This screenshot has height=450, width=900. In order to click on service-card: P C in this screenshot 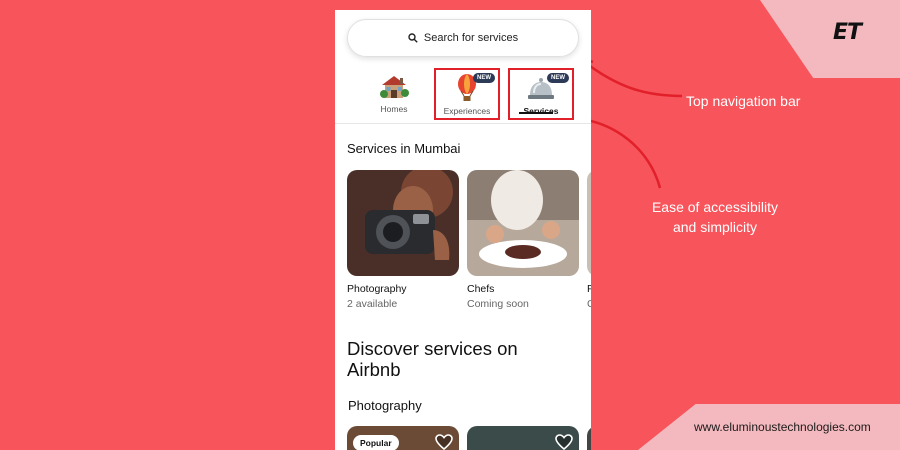, I will do `click(589, 240)`.